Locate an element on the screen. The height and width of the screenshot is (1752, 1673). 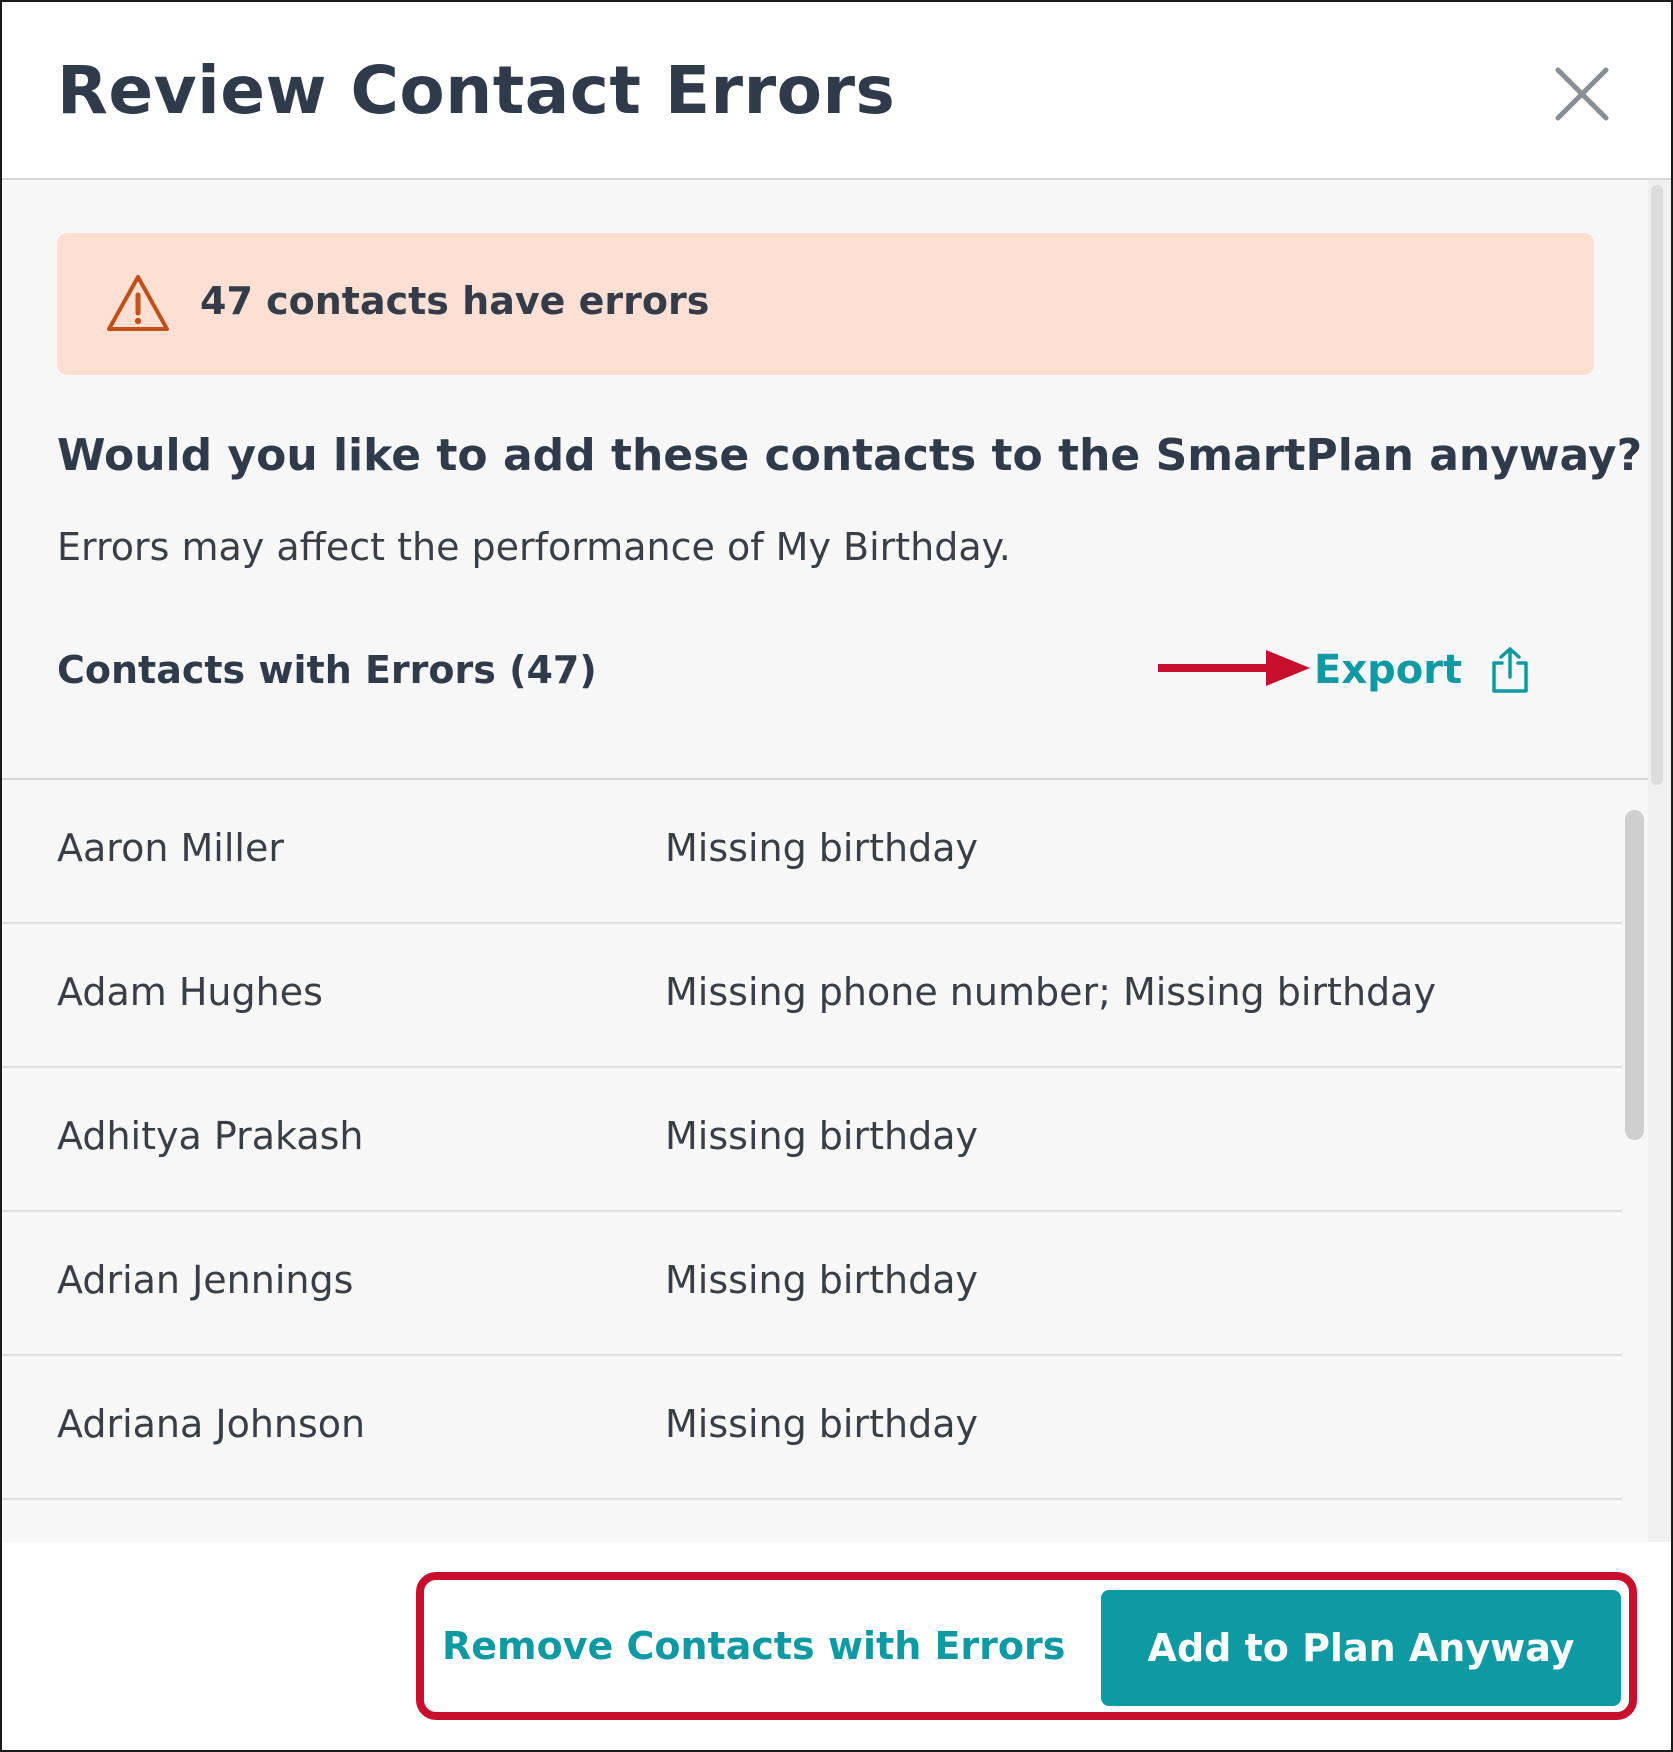
close-button is located at coordinates (1582, 94).